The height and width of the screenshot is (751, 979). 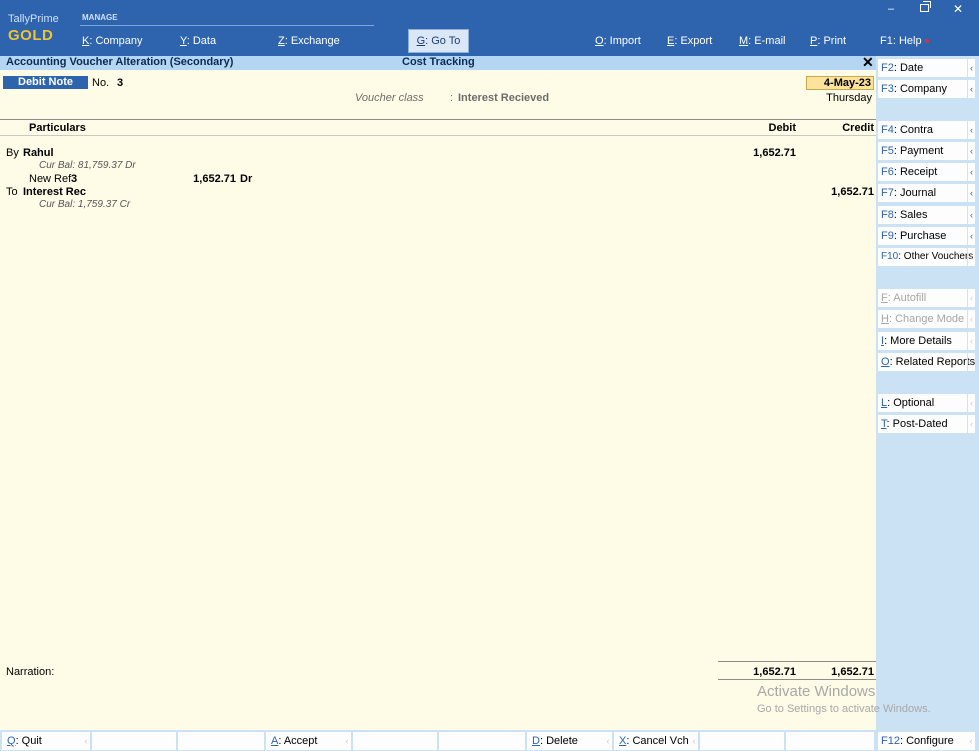 I want to click on sidebar-journal-button: F7: Journal ‹, so click(x=926, y=193).